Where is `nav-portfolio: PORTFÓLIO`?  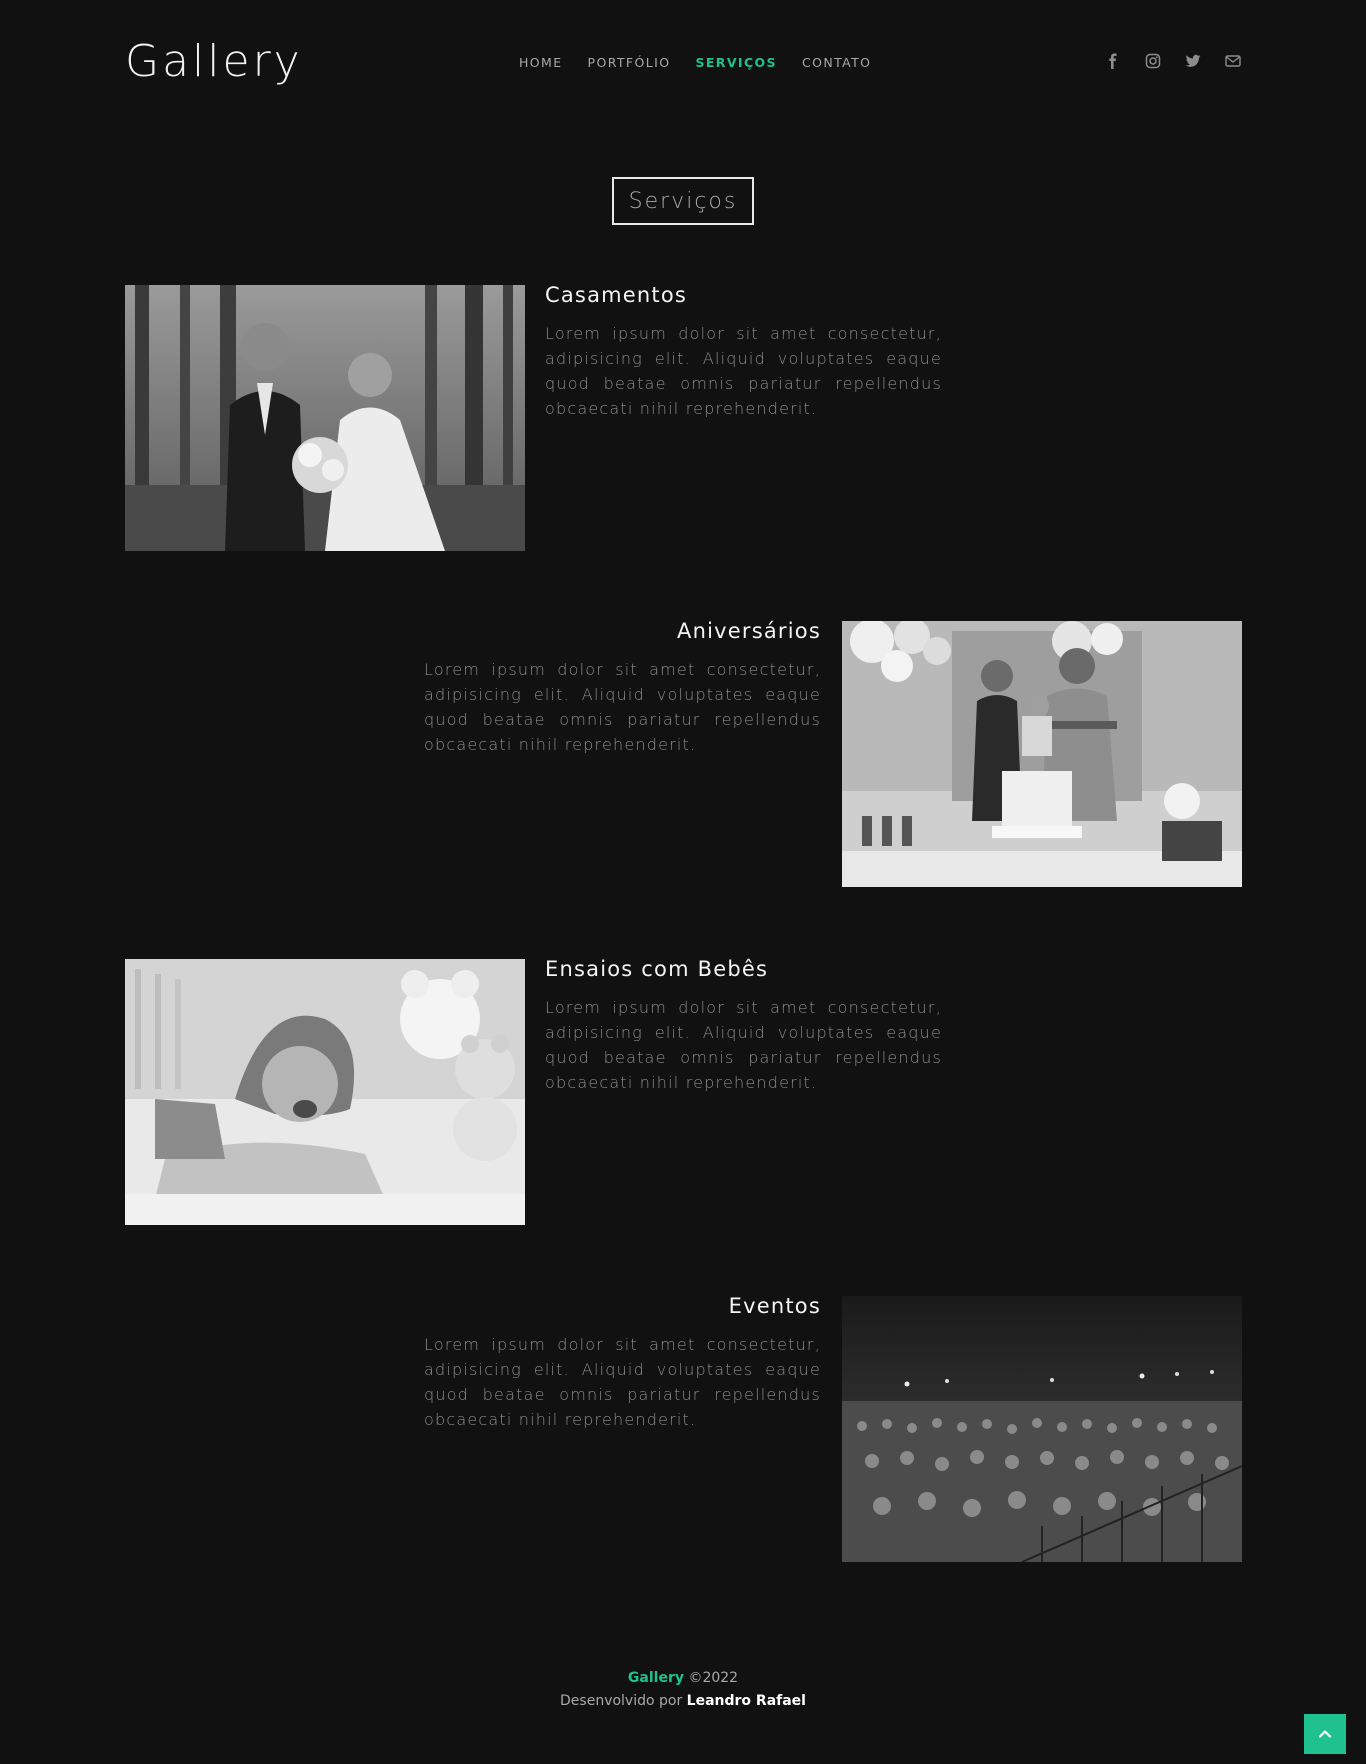
nav-portfolio: PORTFÓLIO is located at coordinates (629, 62).